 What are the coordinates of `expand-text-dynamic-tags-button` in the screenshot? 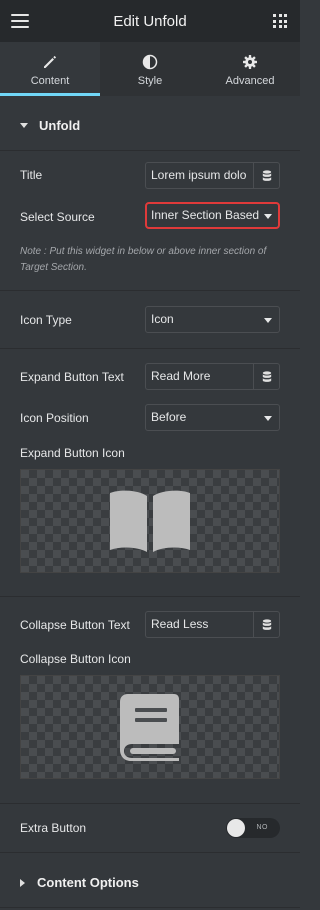 It's located at (266, 376).